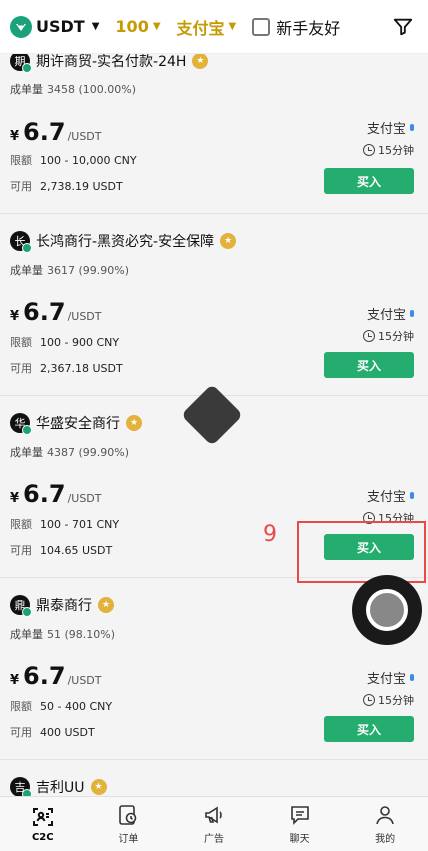 Image resolution: width=428 pixels, height=851 pixels. Describe the element at coordinates (95, 26) in the screenshot. I see `caret-down-icon: ▼` at that location.